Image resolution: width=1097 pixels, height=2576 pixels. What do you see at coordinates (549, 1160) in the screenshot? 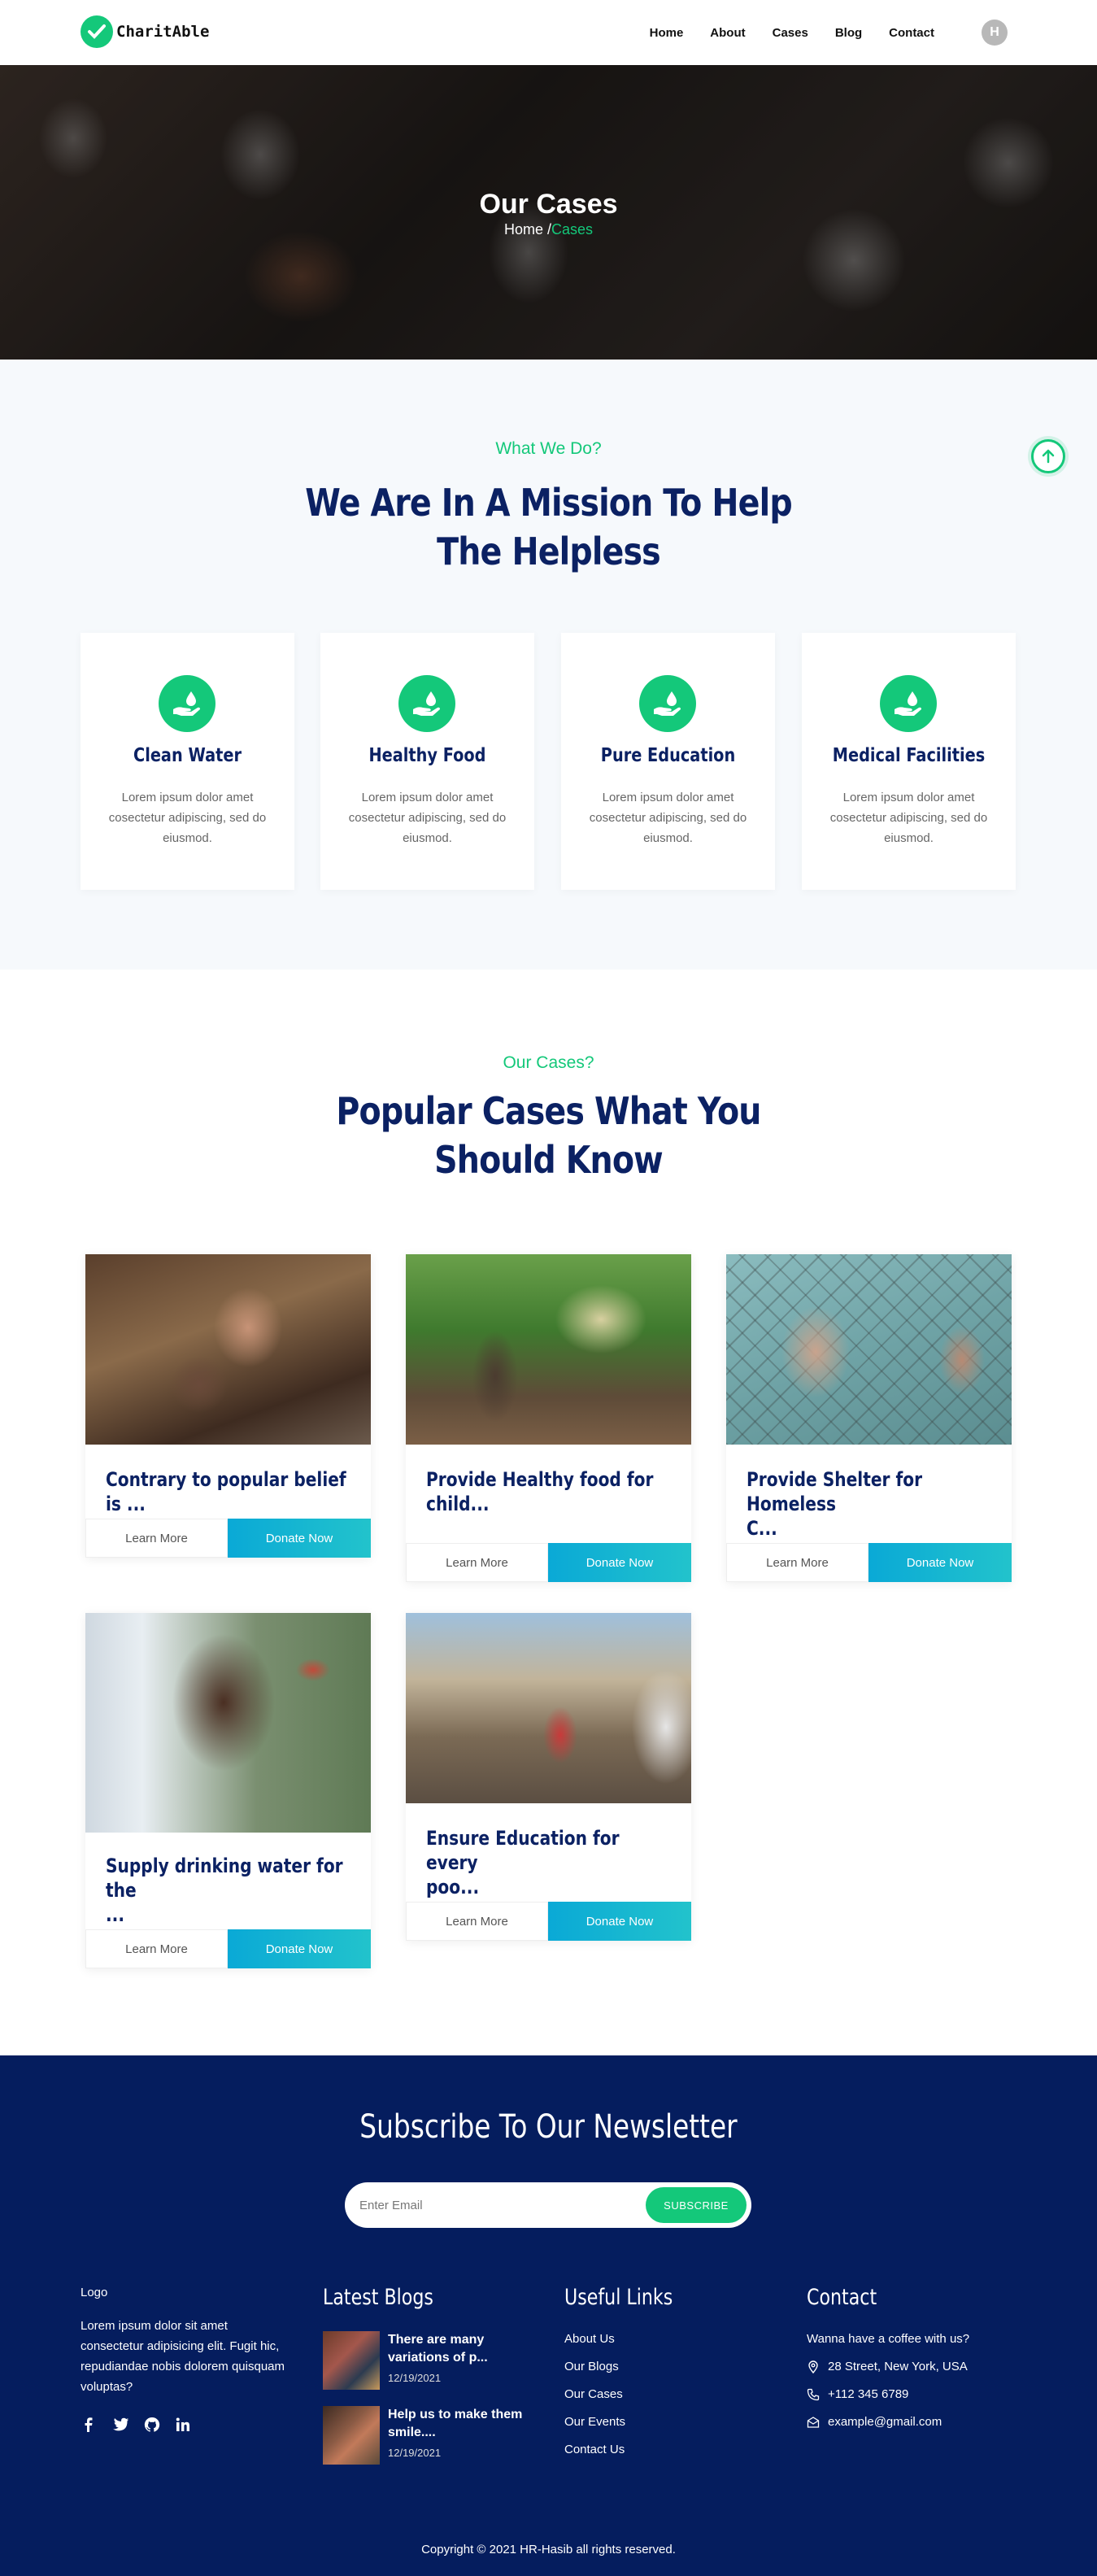
I see `cases-title-line2: Should Know` at bounding box center [549, 1160].